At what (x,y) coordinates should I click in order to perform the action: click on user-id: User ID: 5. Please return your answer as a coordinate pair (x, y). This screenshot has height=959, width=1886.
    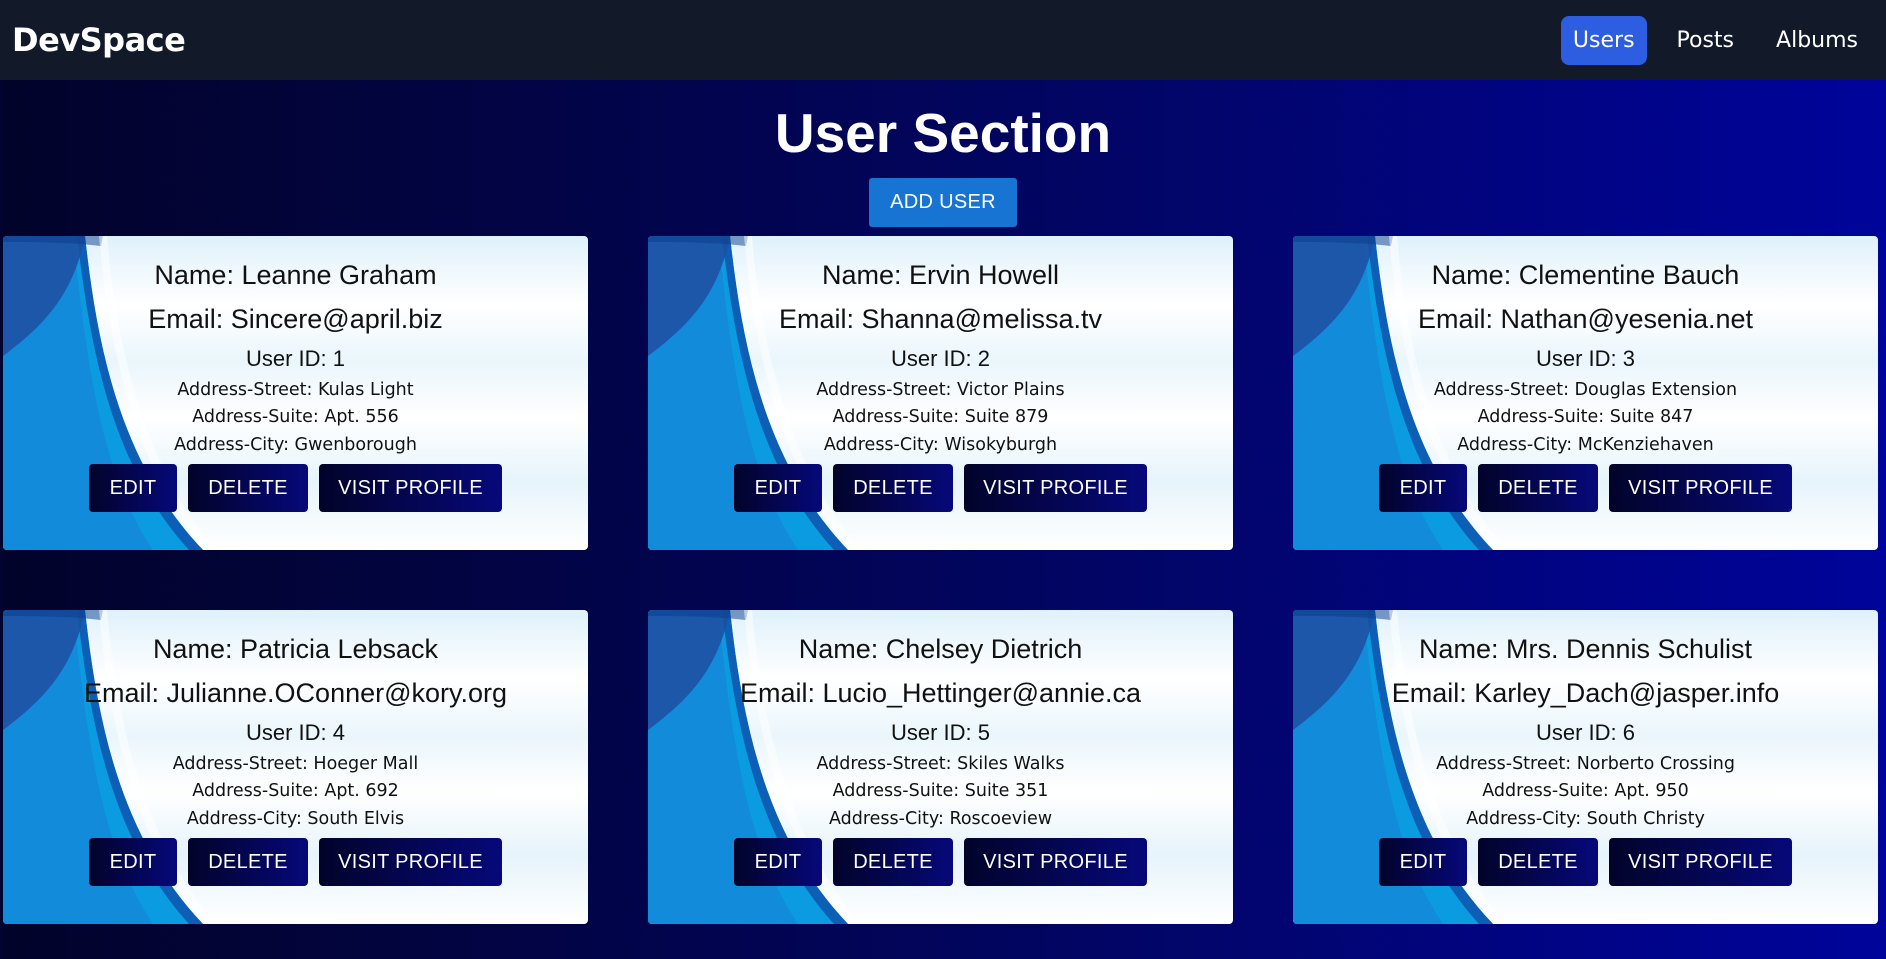
    Looking at the image, I should click on (940, 732).